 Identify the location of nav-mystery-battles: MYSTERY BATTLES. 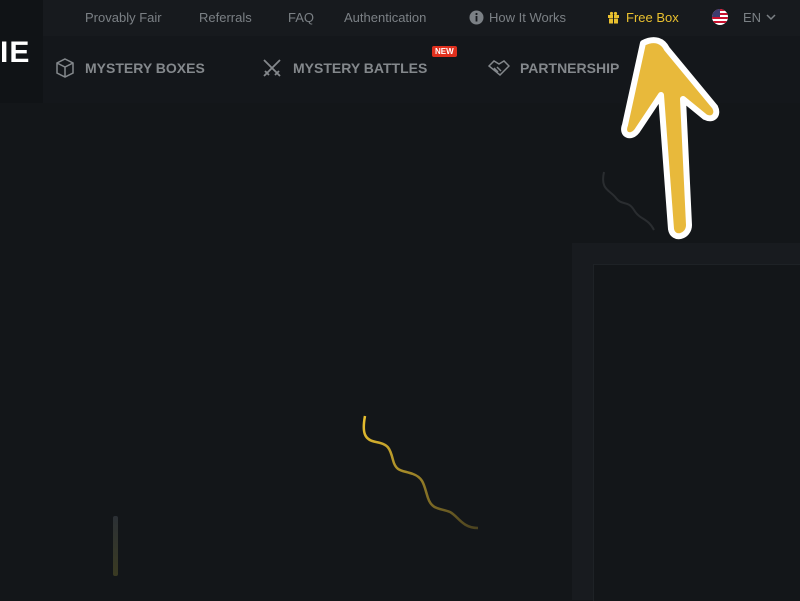
(360, 68).